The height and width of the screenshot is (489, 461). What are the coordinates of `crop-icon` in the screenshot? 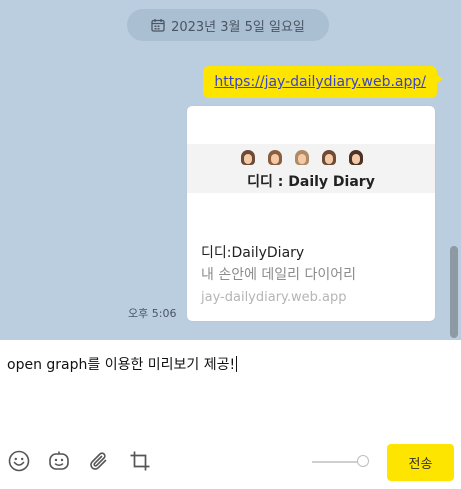 It's located at (140, 461).